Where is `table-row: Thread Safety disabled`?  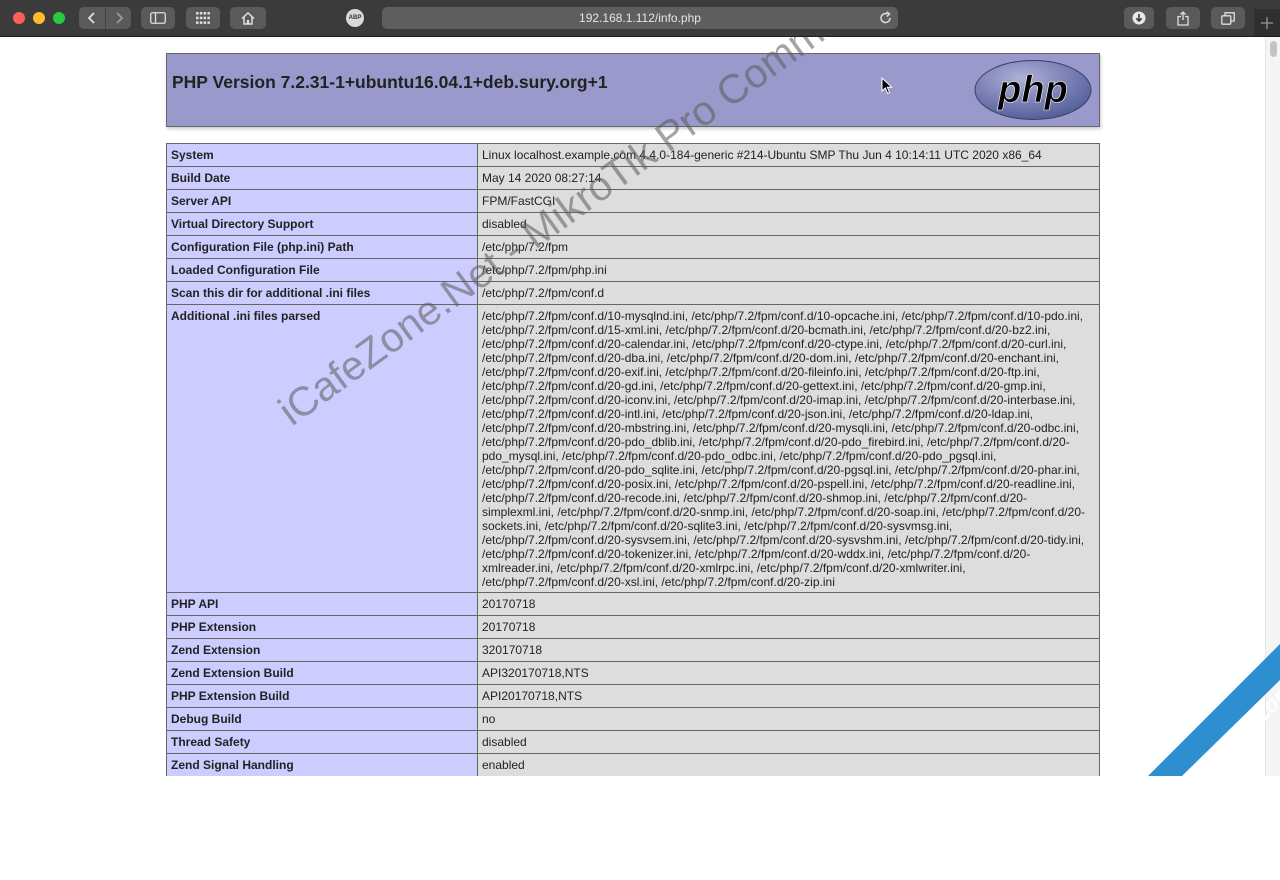
table-row: Thread Safety disabled is located at coordinates (633, 742).